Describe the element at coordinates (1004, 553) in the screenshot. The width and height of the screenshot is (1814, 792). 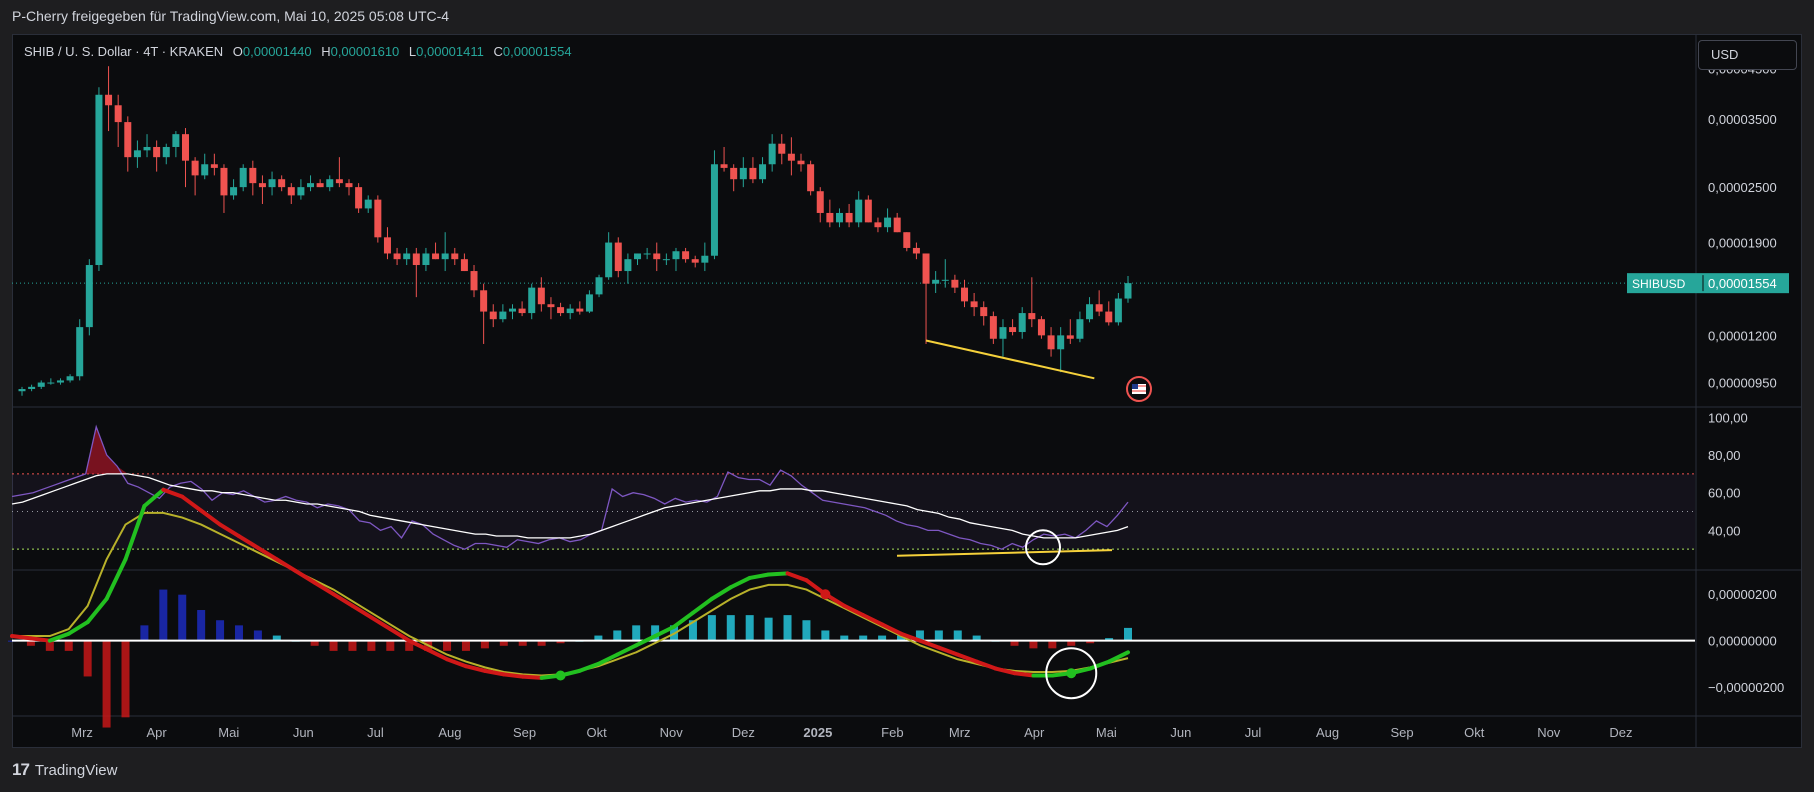
I see `rsi-trendline` at that location.